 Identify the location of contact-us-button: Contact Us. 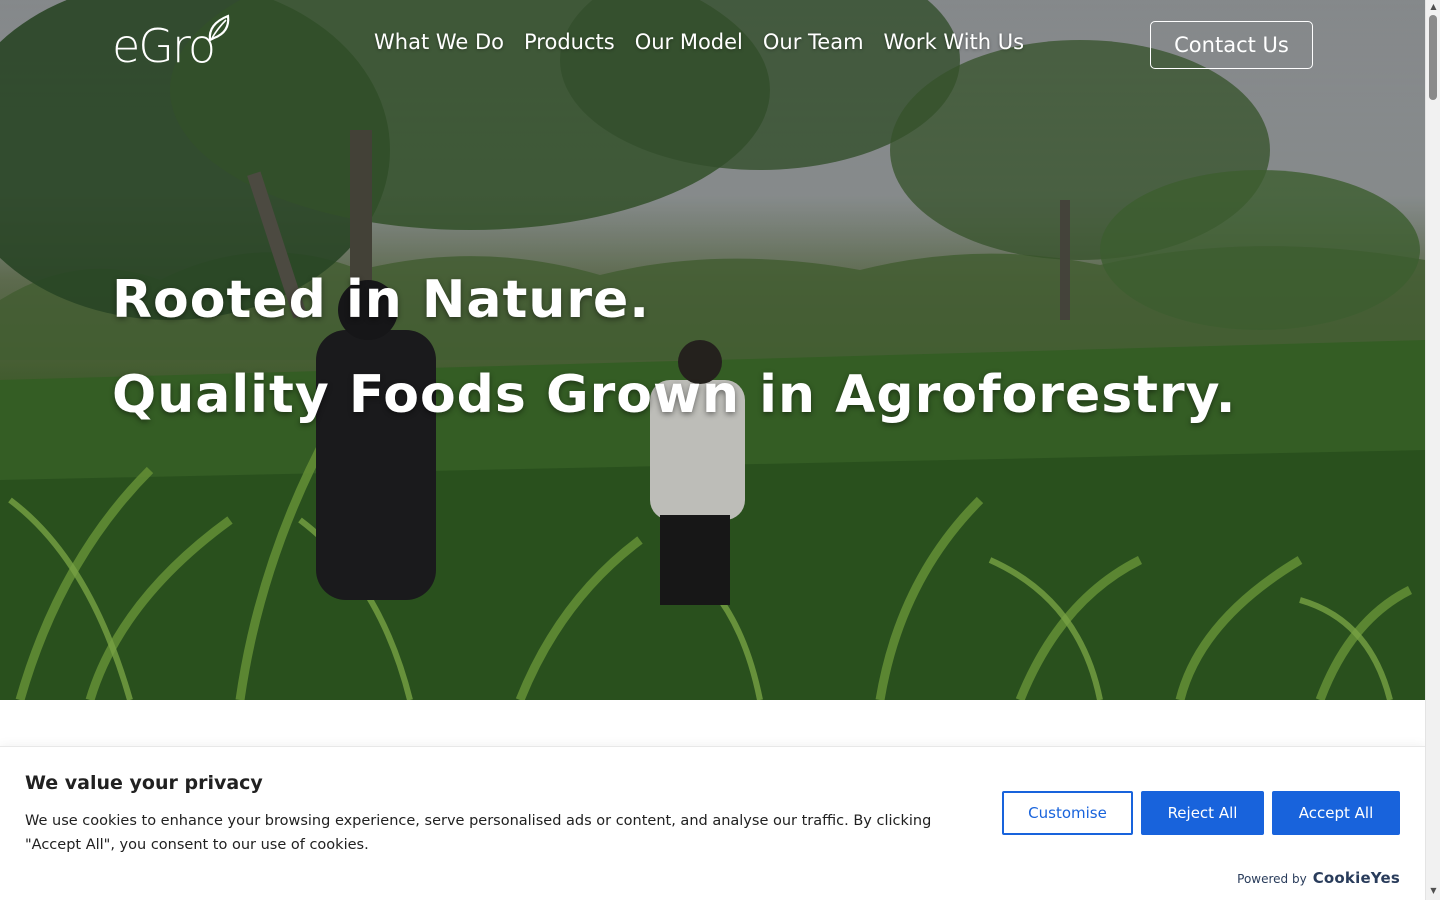
(1231, 45).